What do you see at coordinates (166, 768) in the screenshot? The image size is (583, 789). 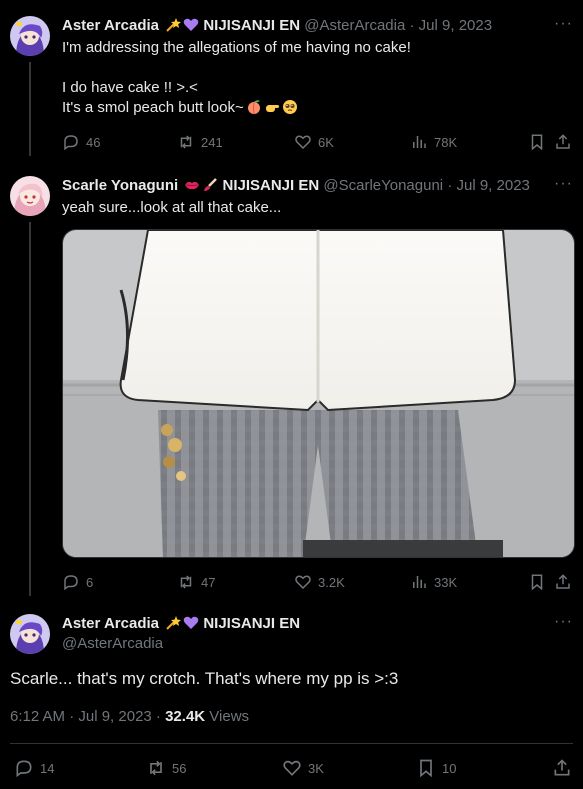 I see `repost-button: 56` at bounding box center [166, 768].